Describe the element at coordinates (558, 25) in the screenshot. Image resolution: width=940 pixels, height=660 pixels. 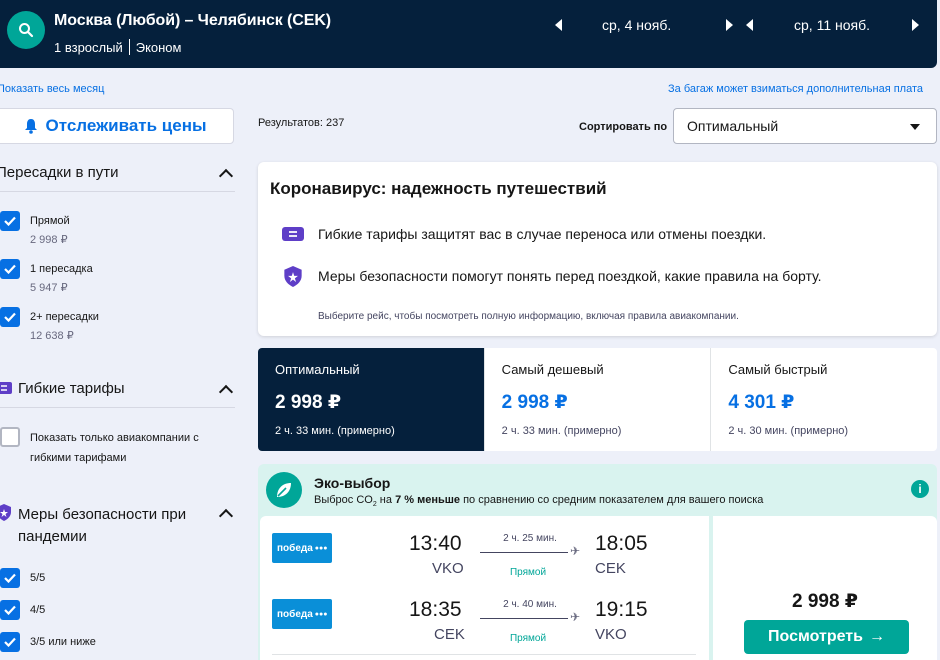
I see `prev-depart-date-icon` at that location.